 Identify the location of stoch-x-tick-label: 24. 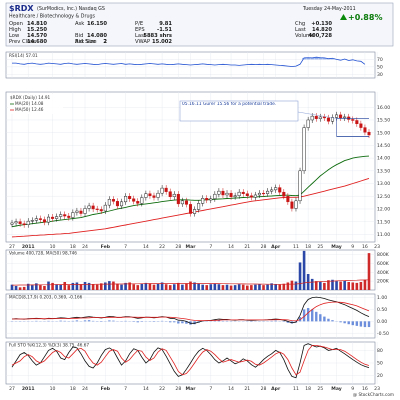
(85, 389).